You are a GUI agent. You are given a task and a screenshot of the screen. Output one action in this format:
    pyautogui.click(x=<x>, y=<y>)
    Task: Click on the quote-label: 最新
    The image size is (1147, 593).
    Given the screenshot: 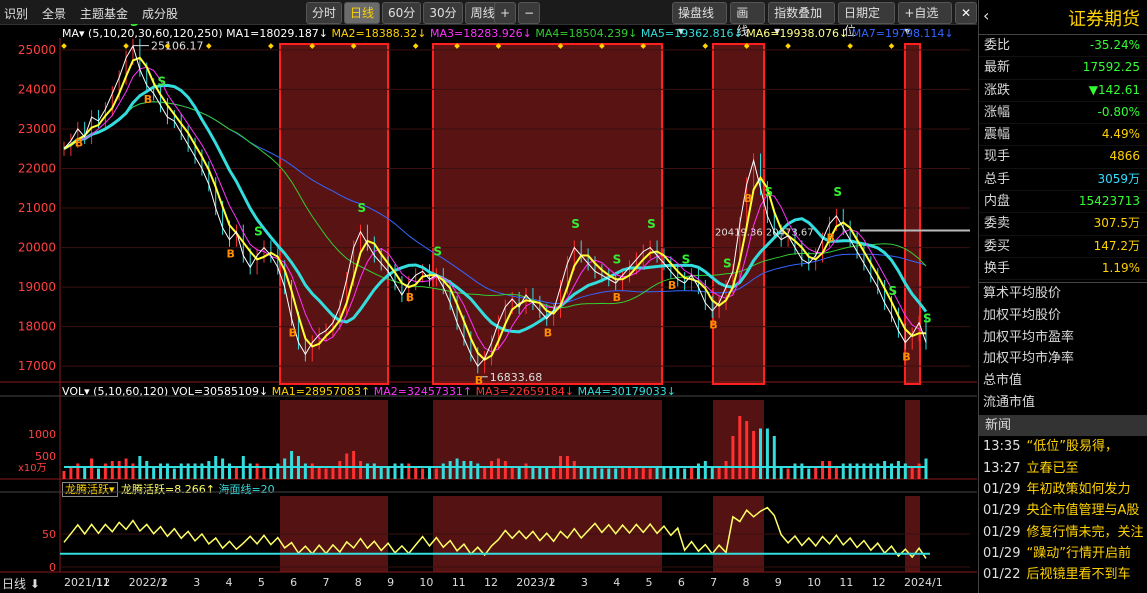 What is the action you would take?
    pyautogui.click(x=997, y=68)
    